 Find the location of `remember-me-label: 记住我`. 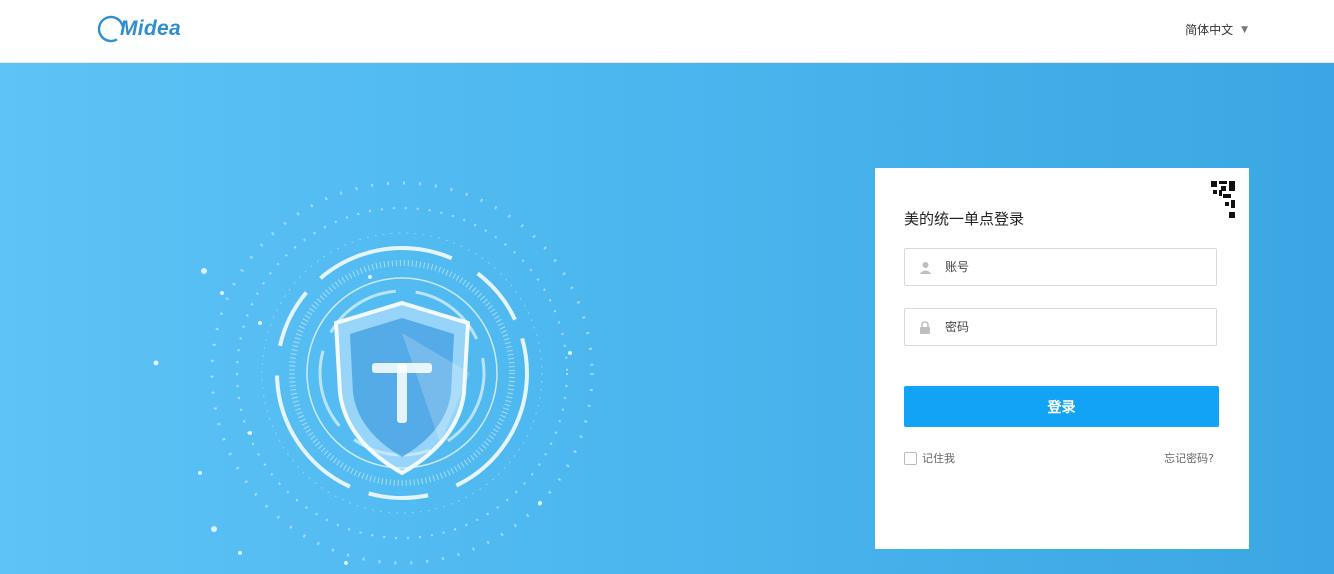

remember-me-label: 记住我 is located at coordinates (938, 458).